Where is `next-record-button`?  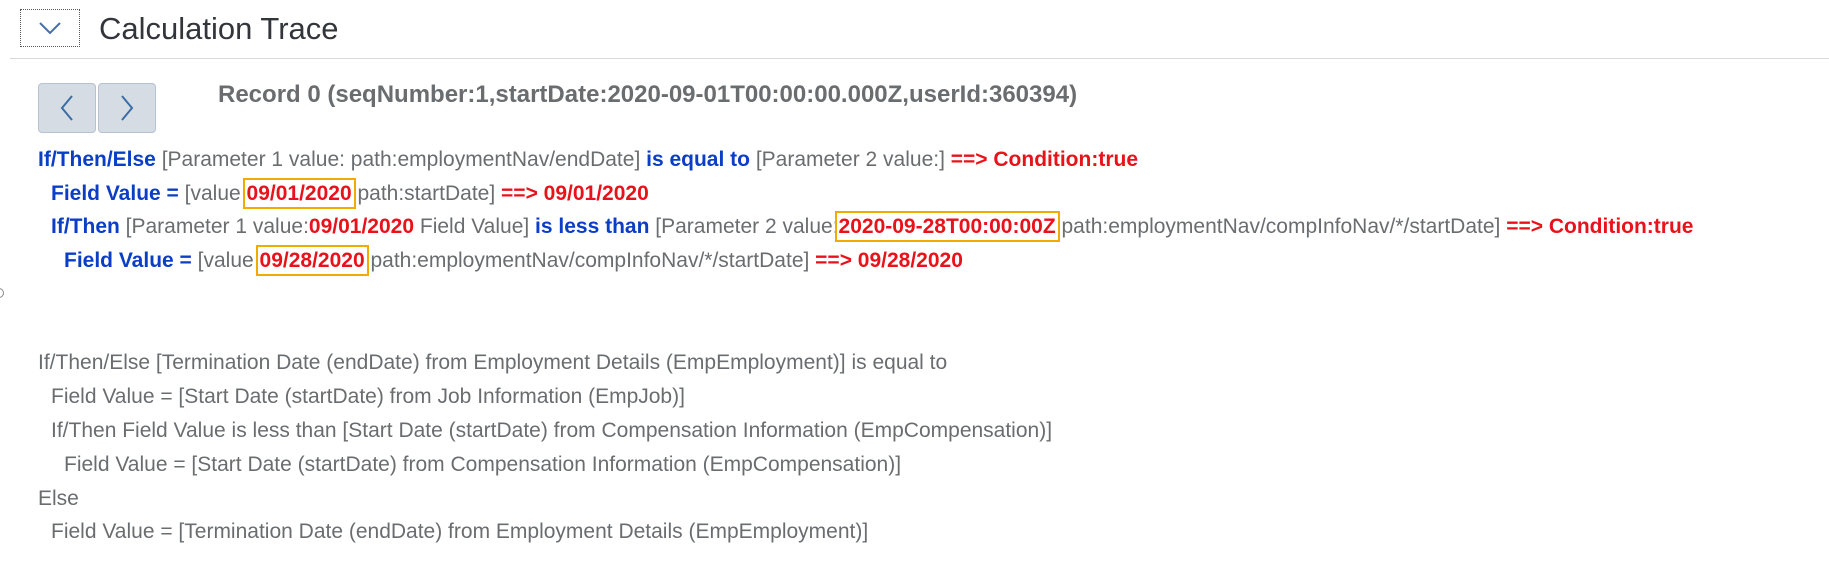 next-record-button is located at coordinates (127, 108).